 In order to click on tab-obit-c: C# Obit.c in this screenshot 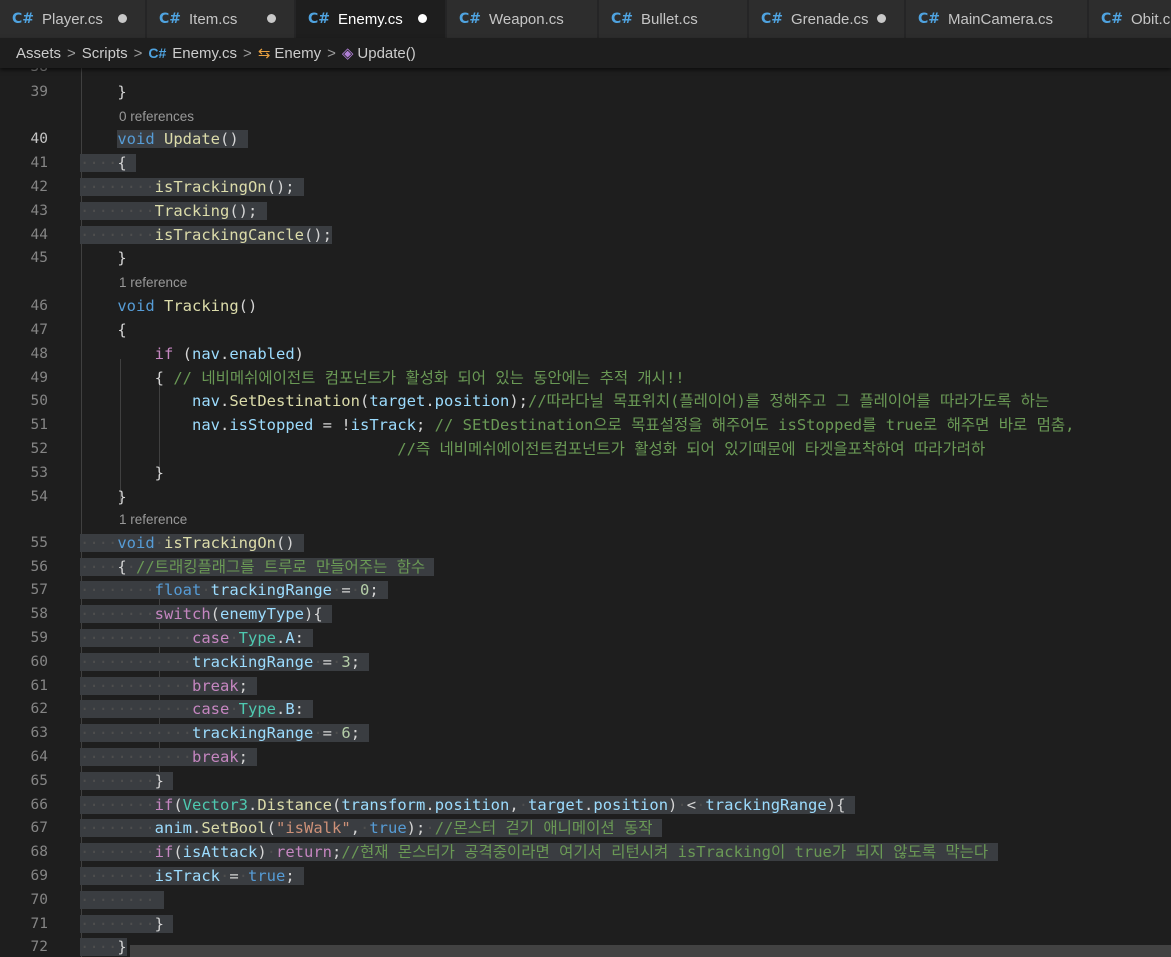, I will do `click(1130, 19)`.